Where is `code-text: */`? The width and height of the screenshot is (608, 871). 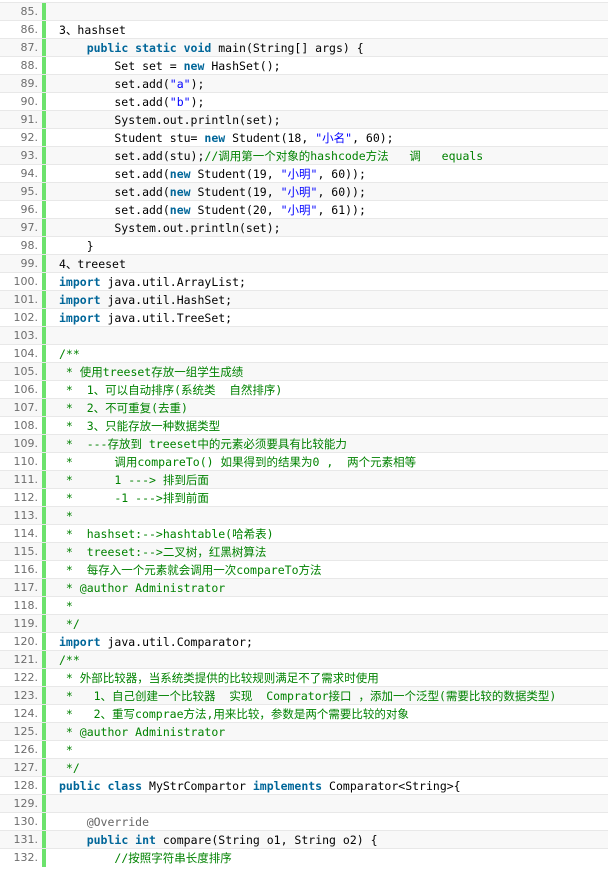
code-text: */ is located at coordinates (69, 624).